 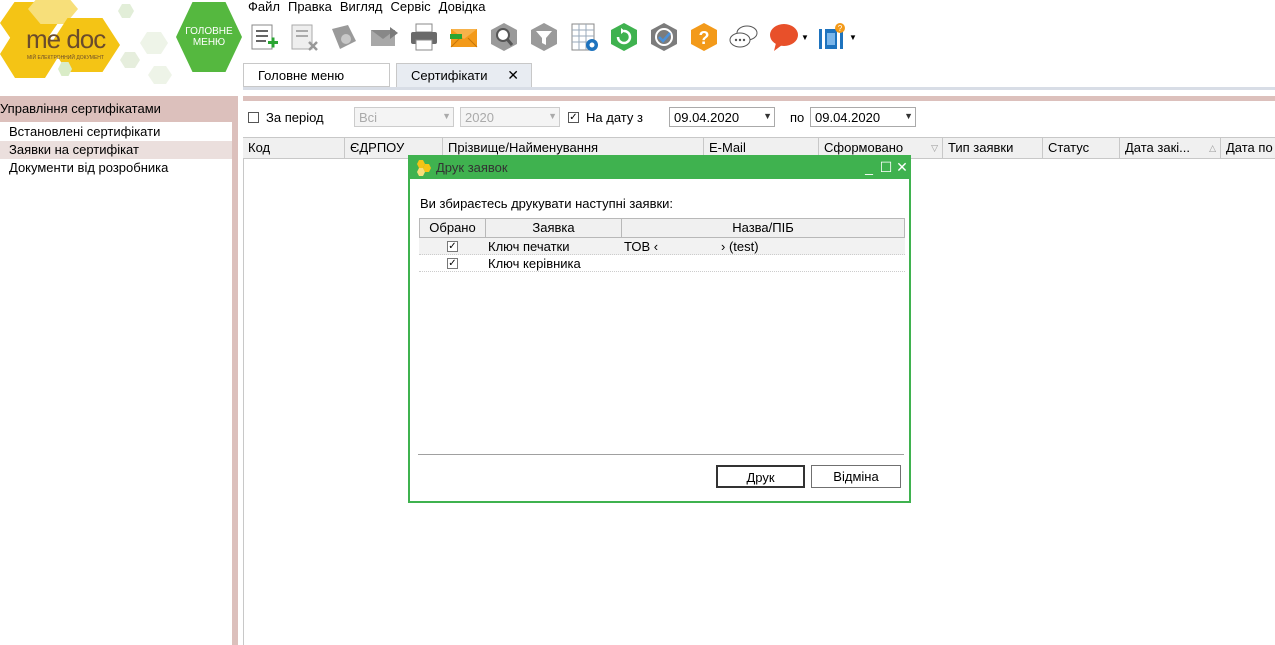 I want to click on verify-icon, so click(x=664, y=37).